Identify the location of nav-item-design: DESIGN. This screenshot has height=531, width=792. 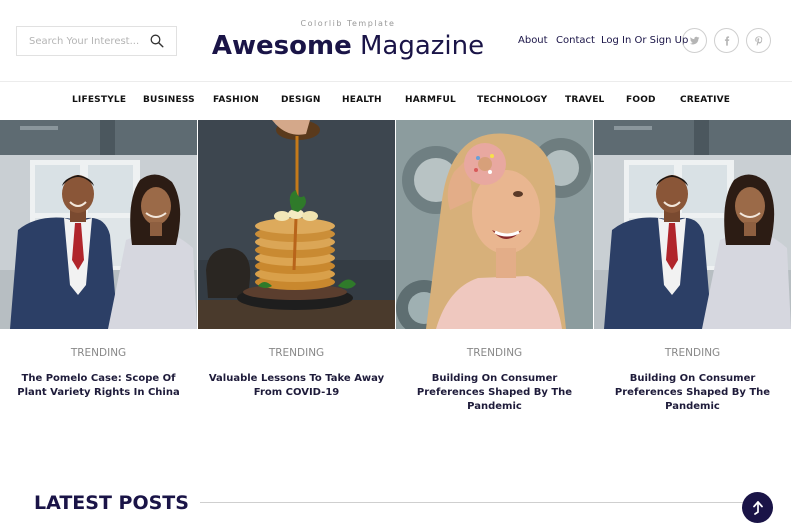
(301, 100).